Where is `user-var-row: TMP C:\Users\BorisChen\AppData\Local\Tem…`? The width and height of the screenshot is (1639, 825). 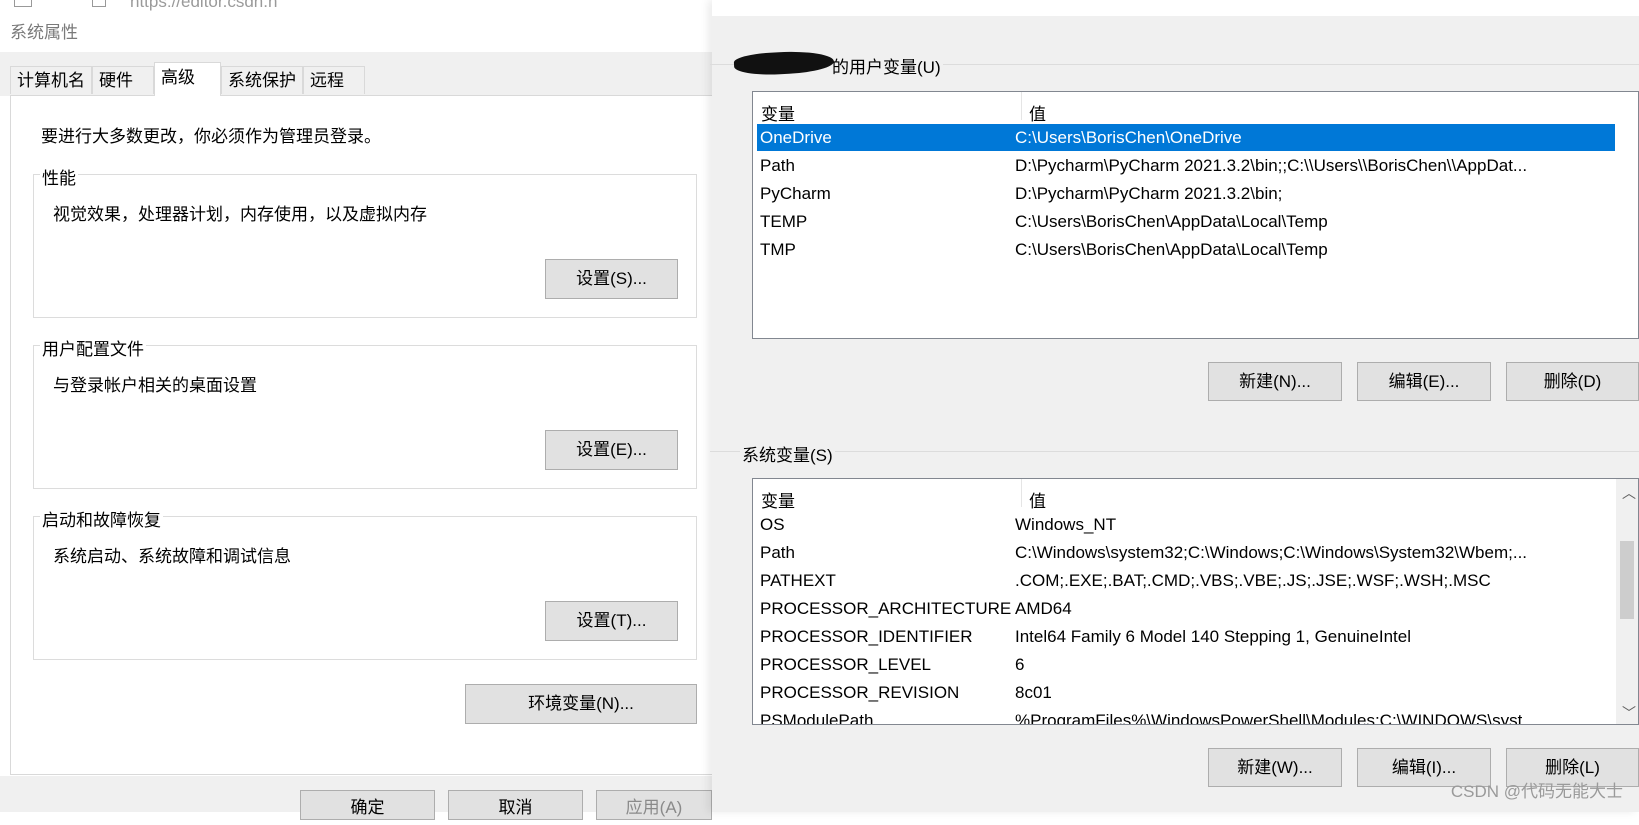
user-var-row: TMP C:\Users\BorisChen\AppData\Local\Tem… is located at coordinates (1186, 249).